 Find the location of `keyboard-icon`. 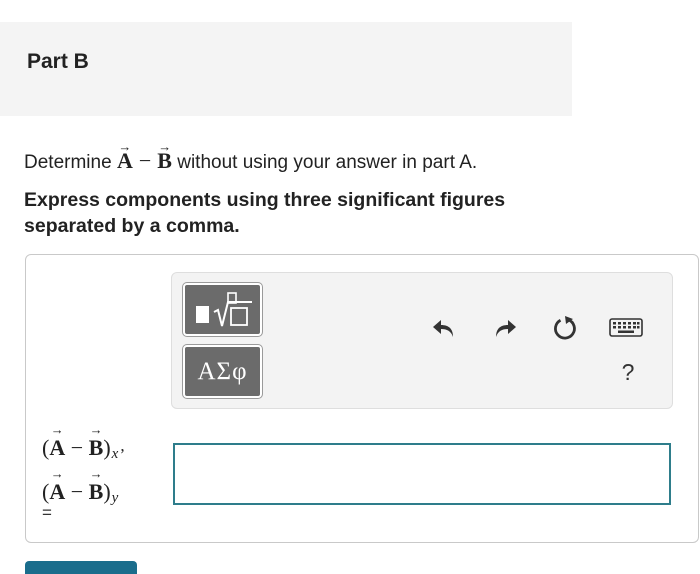

keyboard-icon is located at coordinates (626, 327).